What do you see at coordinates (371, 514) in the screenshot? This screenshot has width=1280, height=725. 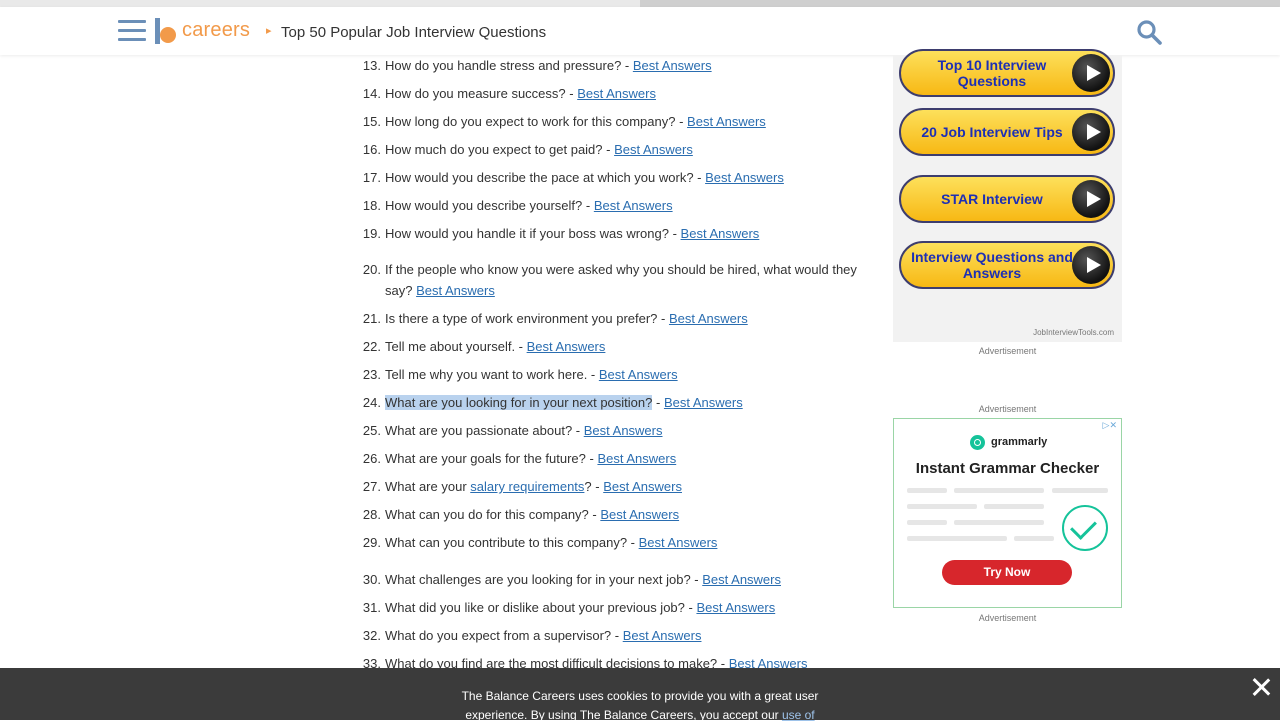 I see `question-number: 28.` at bounding box center [371, 514].